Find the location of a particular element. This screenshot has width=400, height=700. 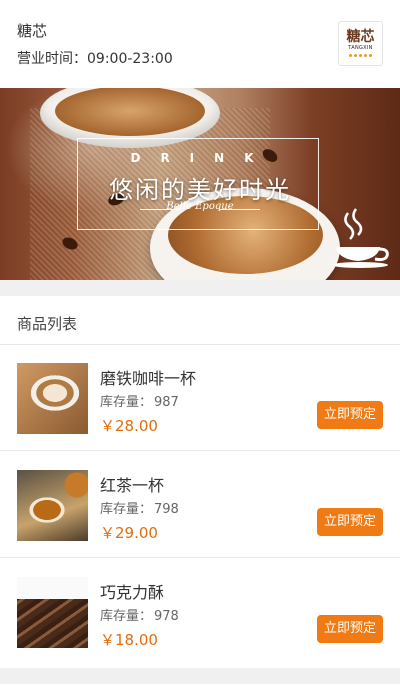

hours-value: 09:00-23:00 is located at coordinates (130, 59).